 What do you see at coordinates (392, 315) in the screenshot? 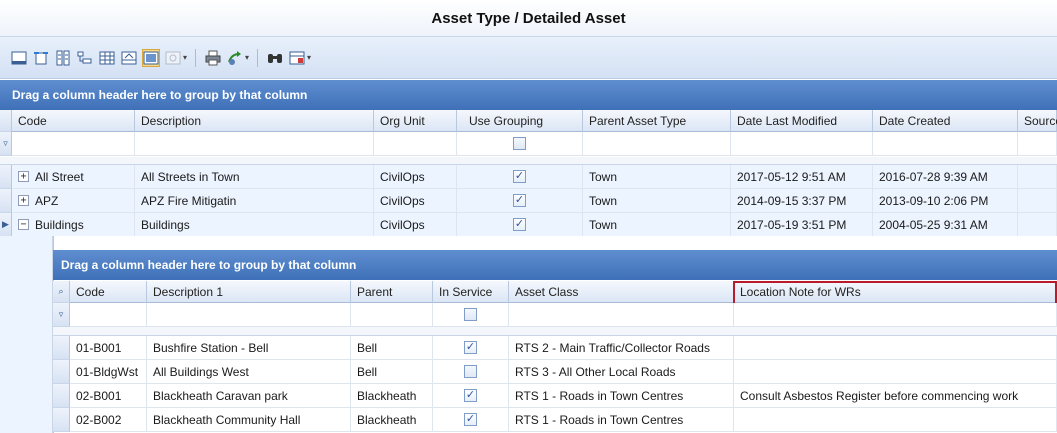
I see `detail-filter-parent` at bounding box center [392, 315].